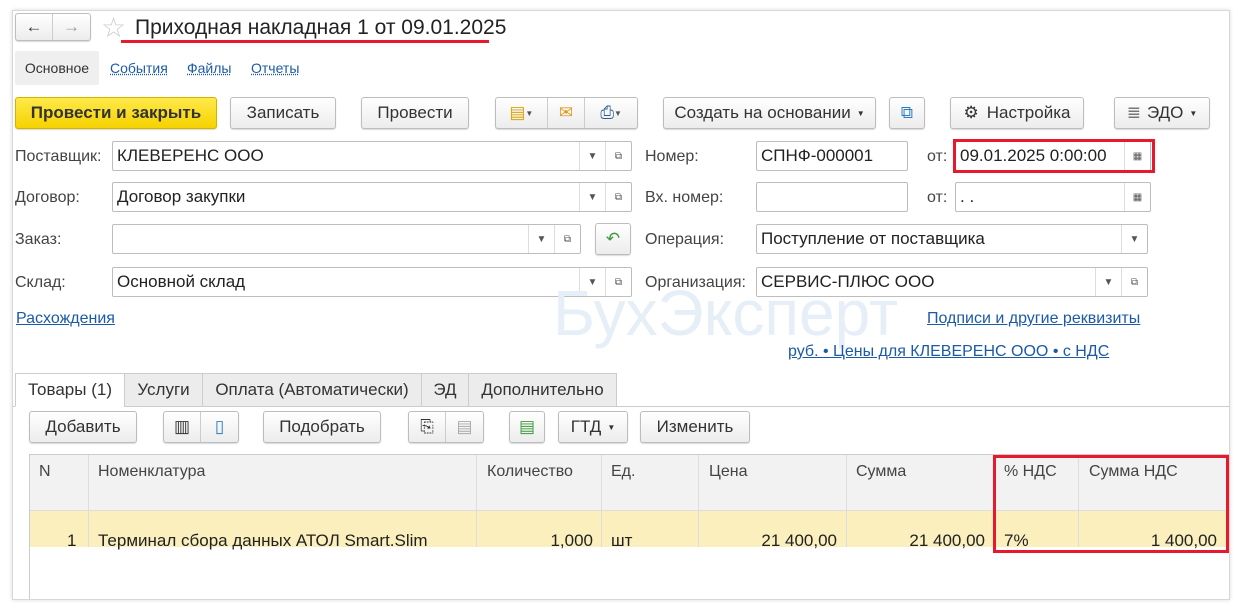 This screenshot has height=608, width=1240. What do you see at coordinates (445, 390) in the screenshot?
I see `tab-ed: ЭД` at bounding box center [445, 390].